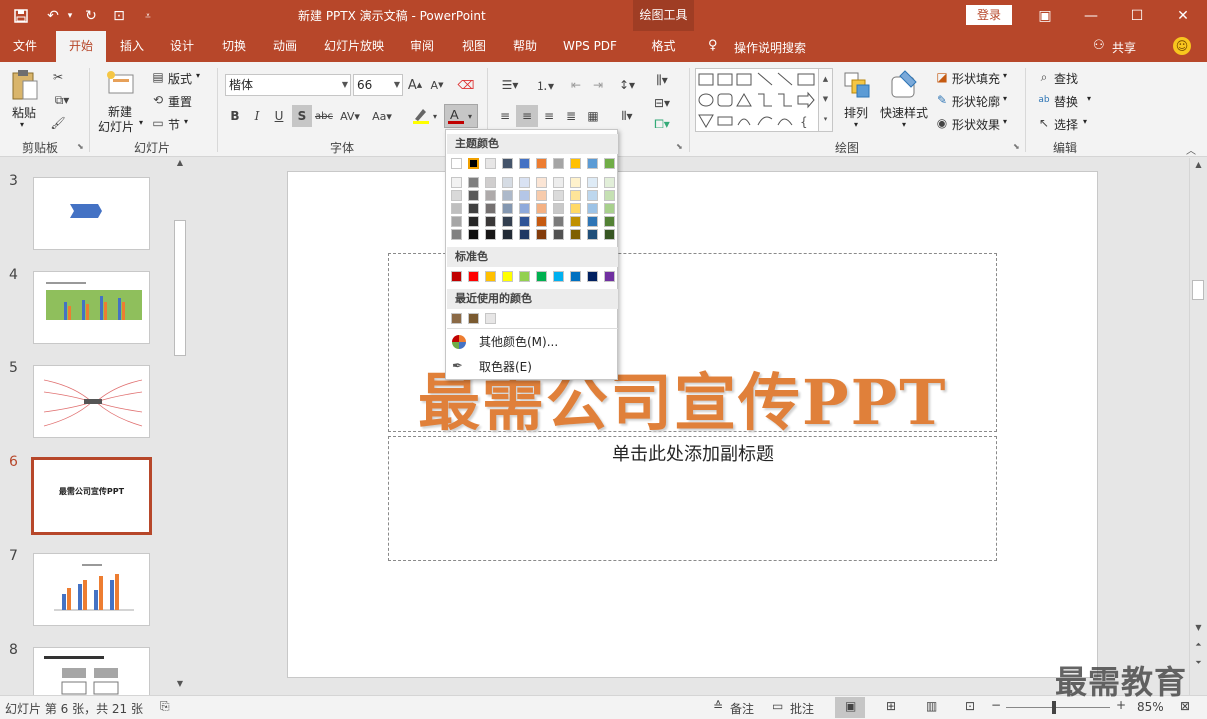 The image size is (1207, 719). I want to click on arrange-icon, so click(857, 85).